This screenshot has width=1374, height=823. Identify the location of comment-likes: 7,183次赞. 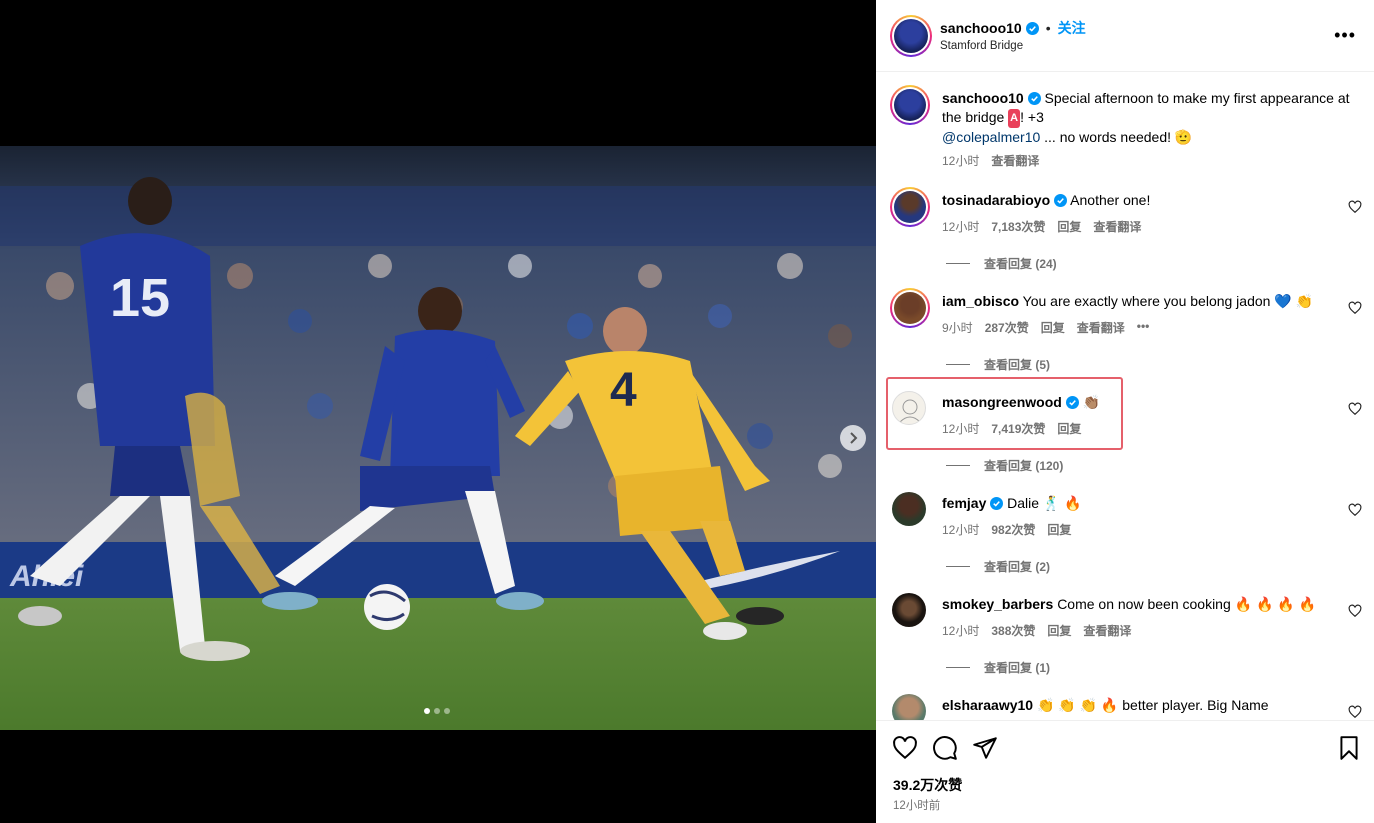
(1018, 226).